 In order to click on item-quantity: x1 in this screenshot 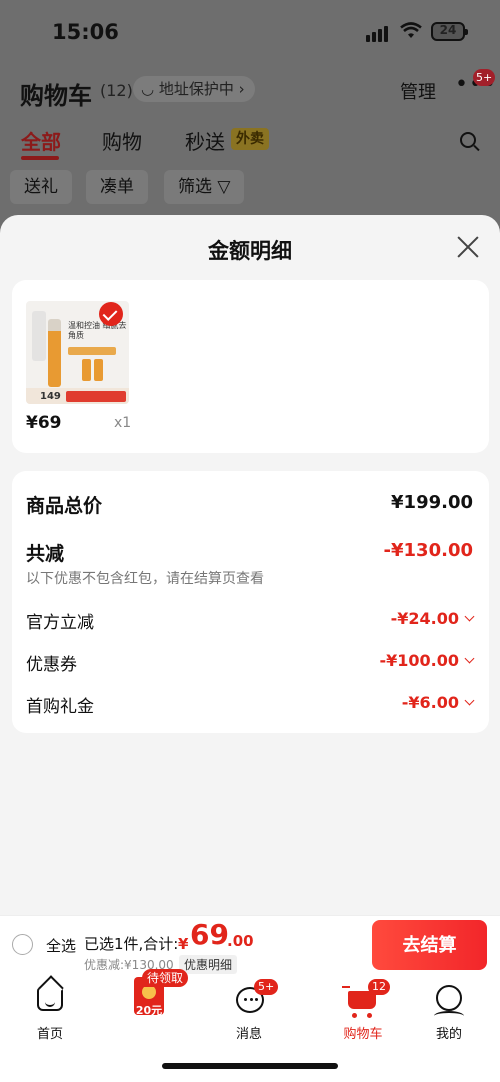, I will do `click(123, 423)`.